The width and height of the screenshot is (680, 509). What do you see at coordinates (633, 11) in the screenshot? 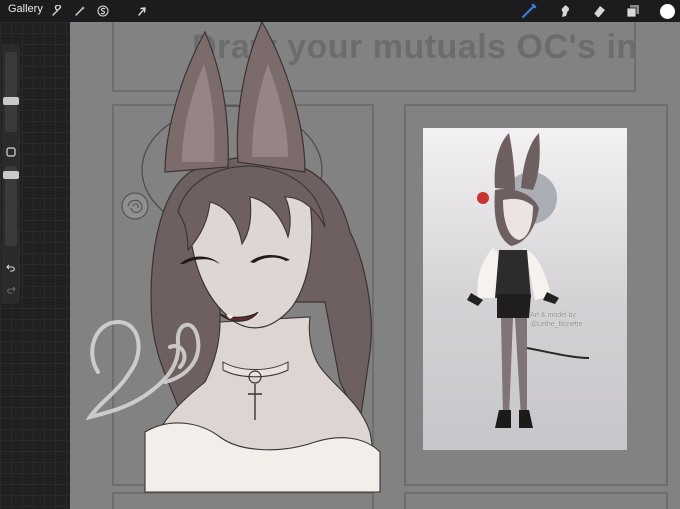
I see `layers-icon` at bounding box center [633, 11].